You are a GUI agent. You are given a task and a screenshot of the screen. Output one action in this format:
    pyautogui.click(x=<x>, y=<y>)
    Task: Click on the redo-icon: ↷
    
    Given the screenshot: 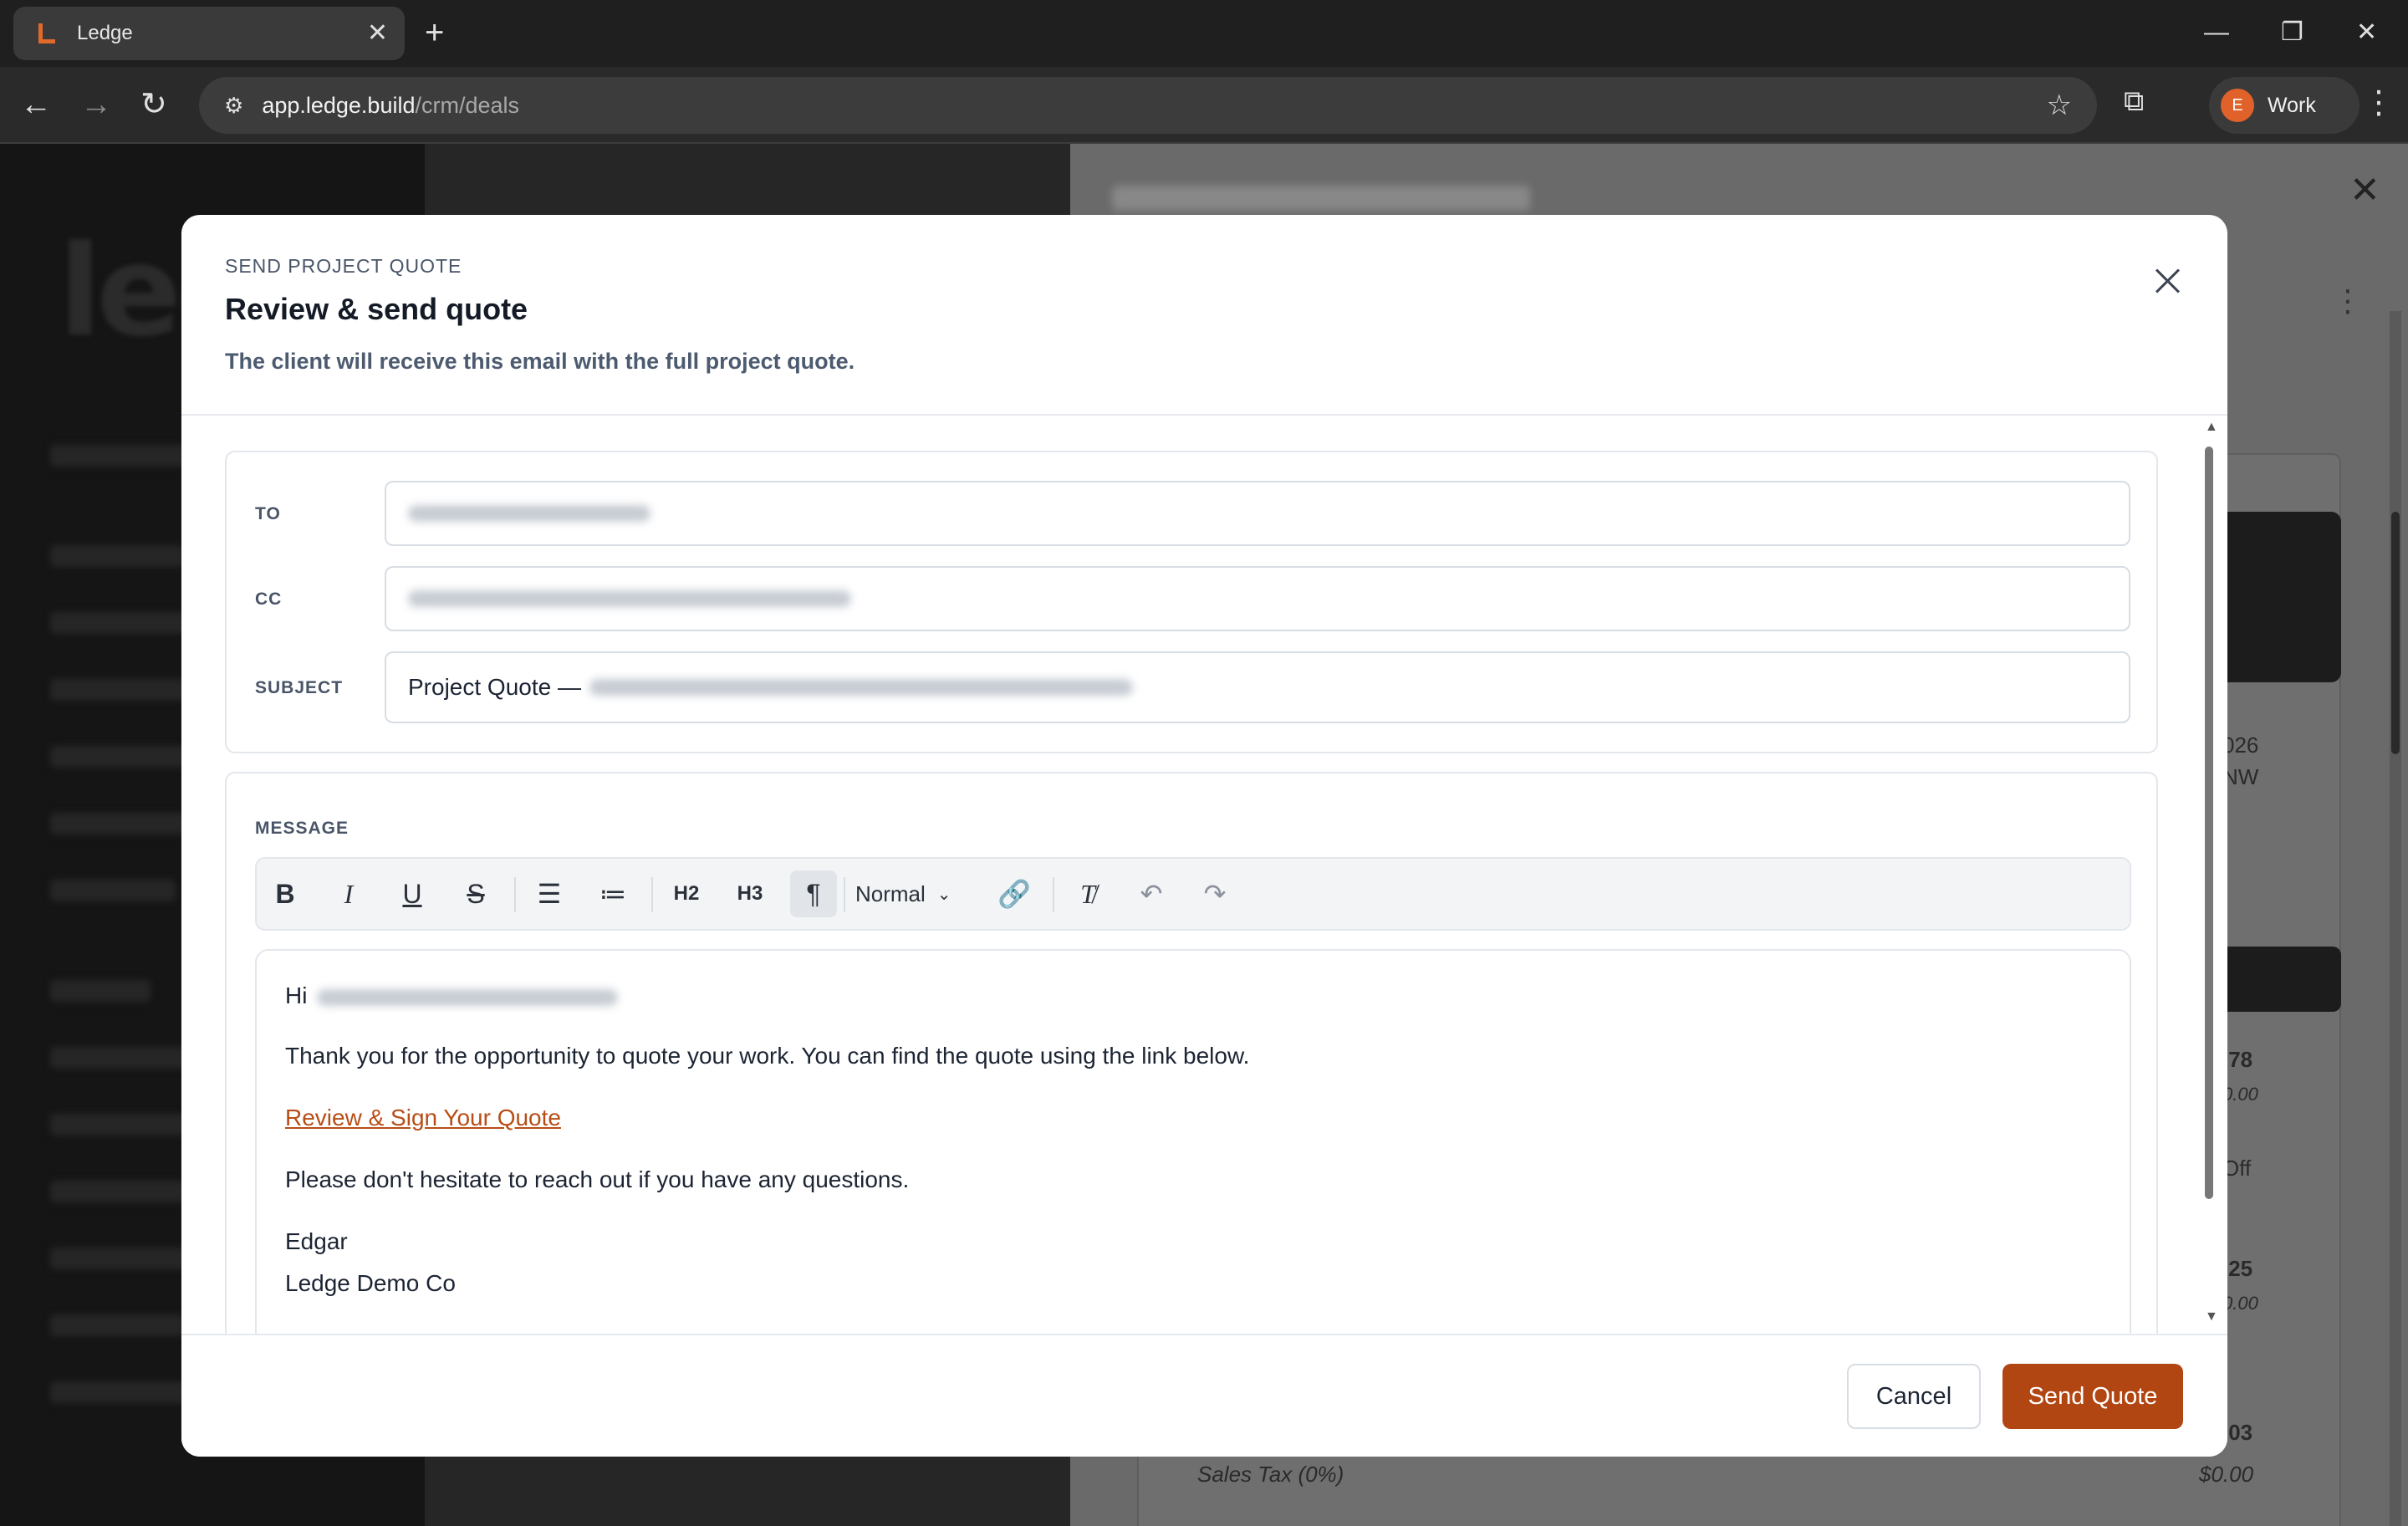 What is the action you would take?
    pyautogui.click(x=1215, y=894)
    